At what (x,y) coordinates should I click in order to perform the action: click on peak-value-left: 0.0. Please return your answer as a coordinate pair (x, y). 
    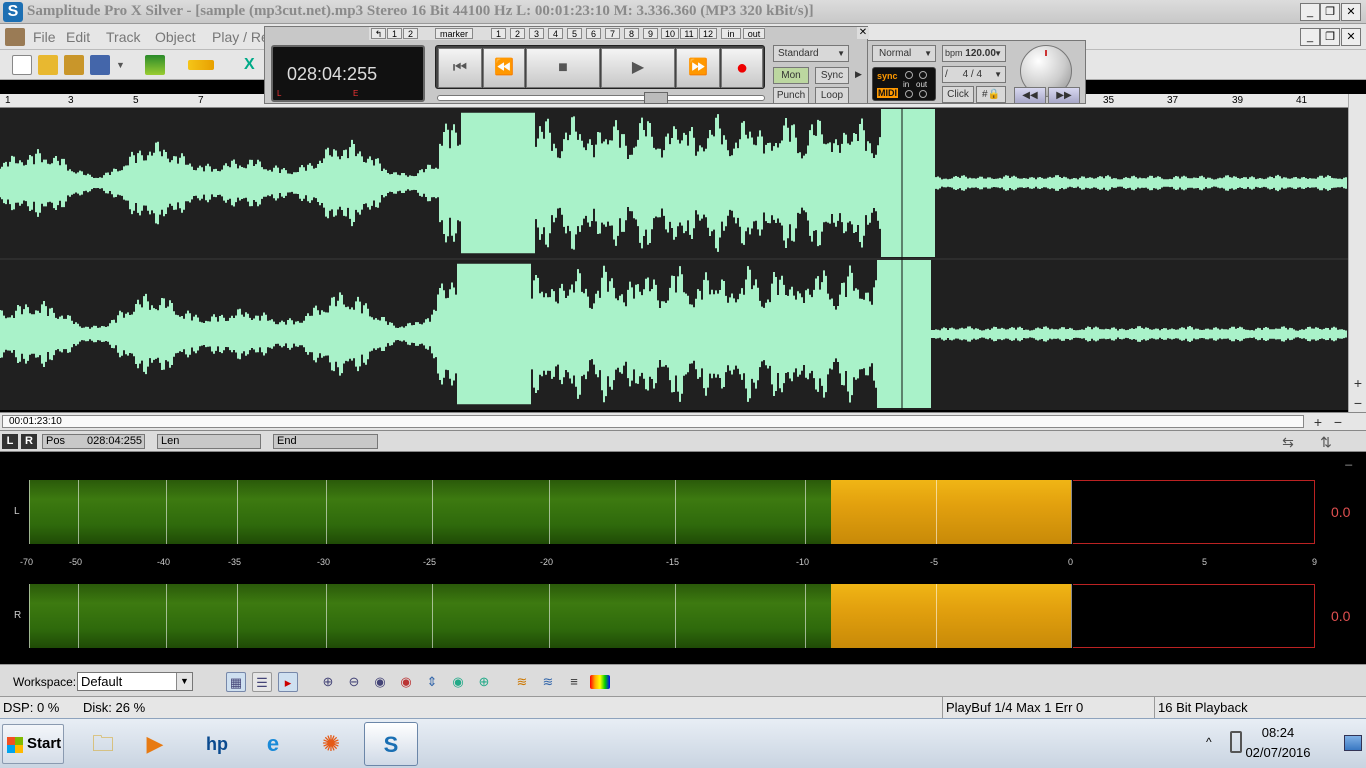
    Looking at the image, I should click on (1340, 512).